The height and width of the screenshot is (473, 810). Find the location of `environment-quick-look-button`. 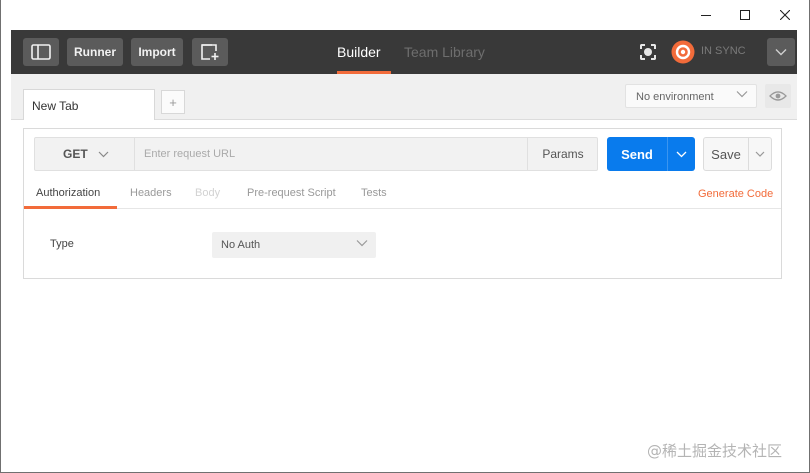

environment-quick-look-button is located at coordinates (778, 96).